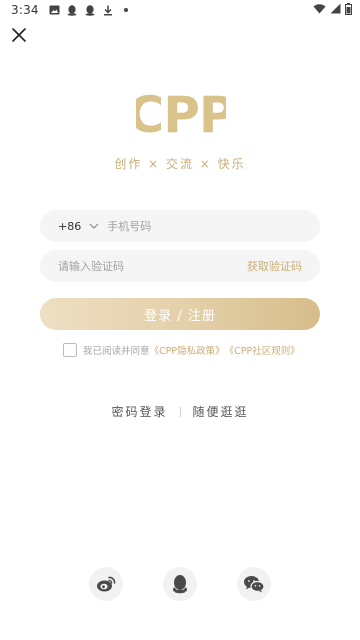 The width and height of the screenshot is (360, 640). Describe the element at coordinates (180, 10) in the screenshot. I see `status-bar: 3:34` at that location.